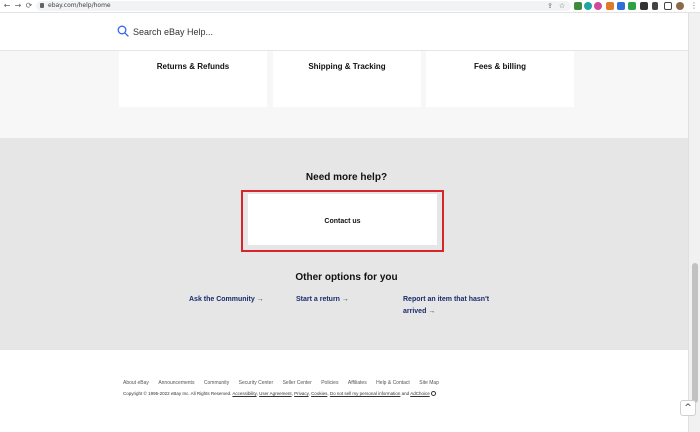  Describe the element at coordinates (446, 306) in the screenshot. I see `report-item-not-arrived-link: Report an item that hasn't arrived →` at that location.